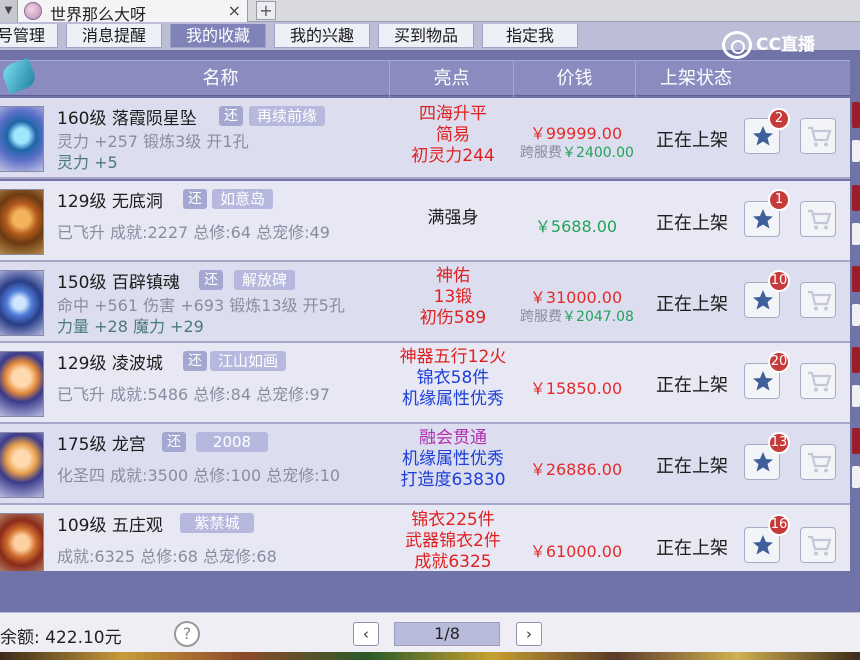 The height and width of the screenshot is (660, 860). Describe the element at coordinates (110, 364) in the screenshot. I see `item-name: 129级 凌波城` at that location.